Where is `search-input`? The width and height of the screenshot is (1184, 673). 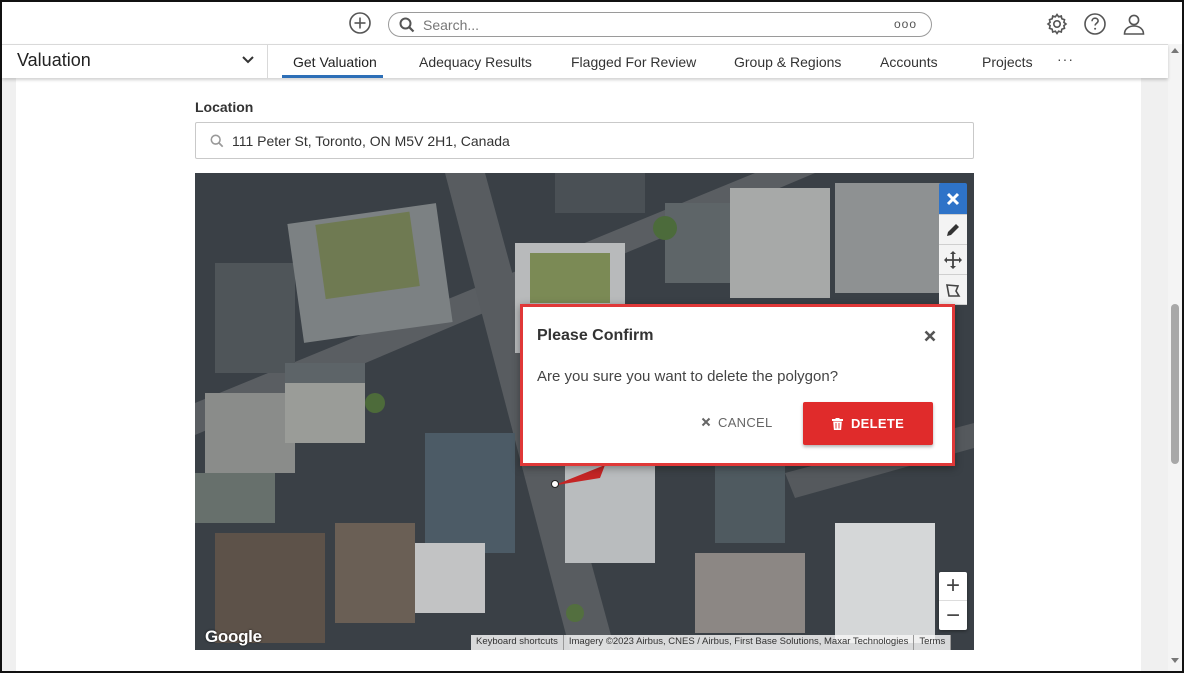 search-input is located at coordinates (643, 24).